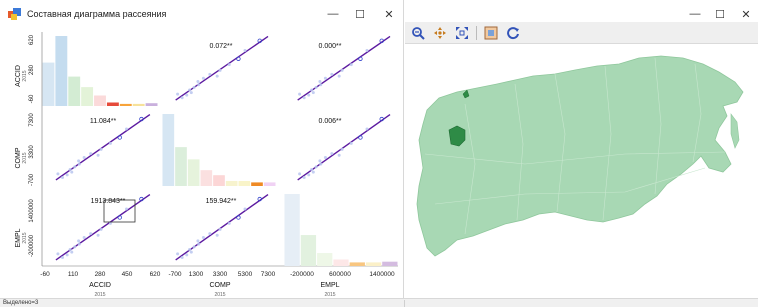  Describe the element at coordinates (221, 284) in the screenshot. I see `x-axis-comp: -700 1300 3300 5300 7300 COMP 2015` at that location.